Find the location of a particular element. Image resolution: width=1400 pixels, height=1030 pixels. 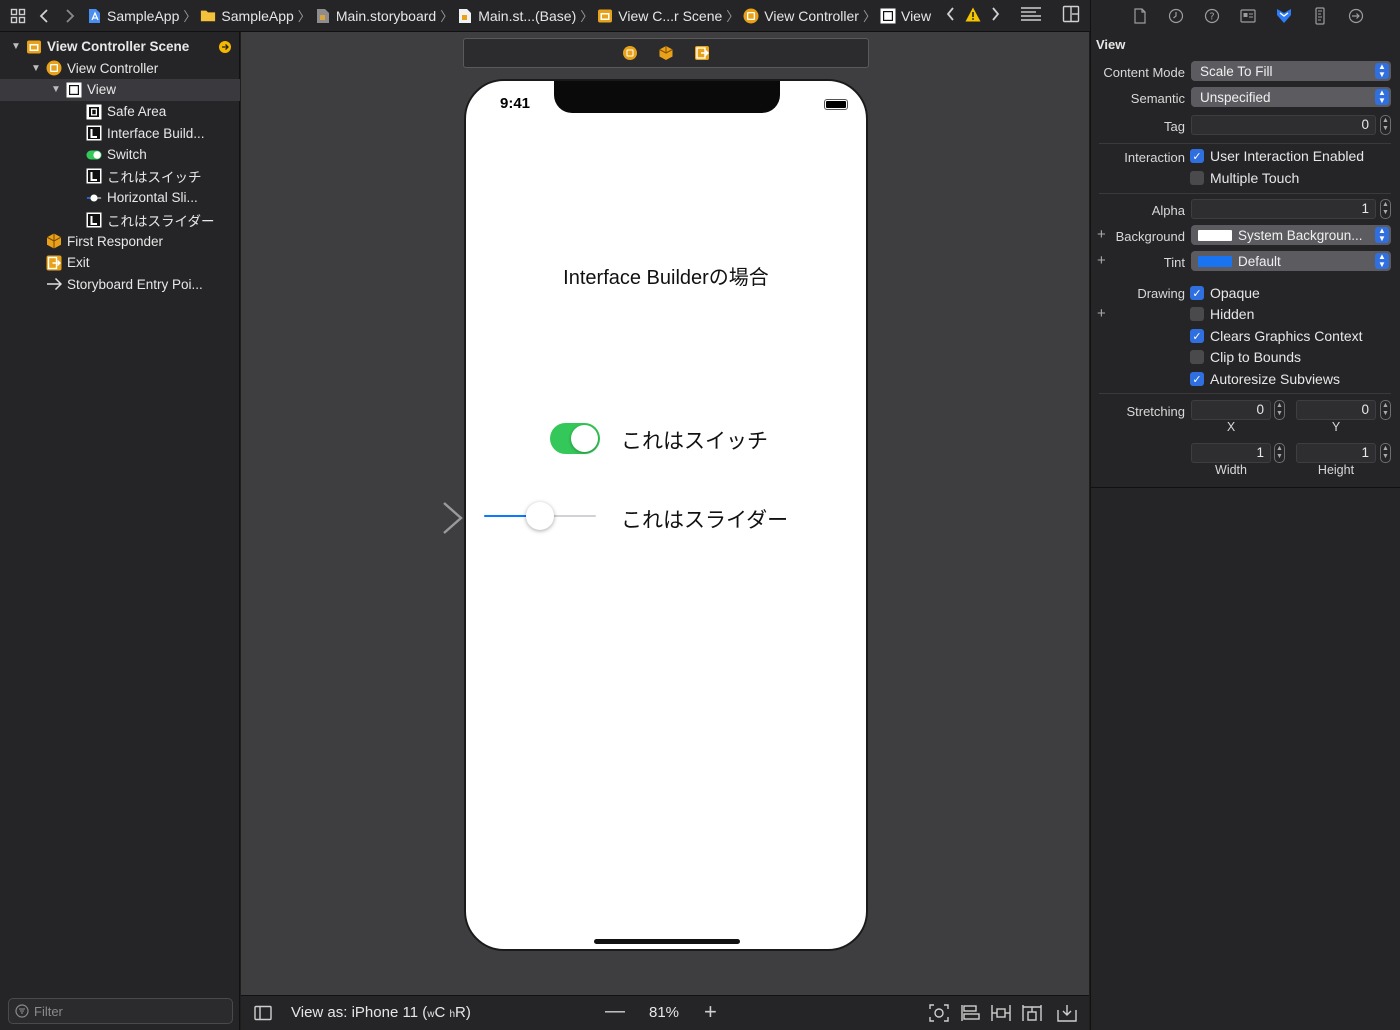

filter-field: Filter is located at coordinates (120, 1011).